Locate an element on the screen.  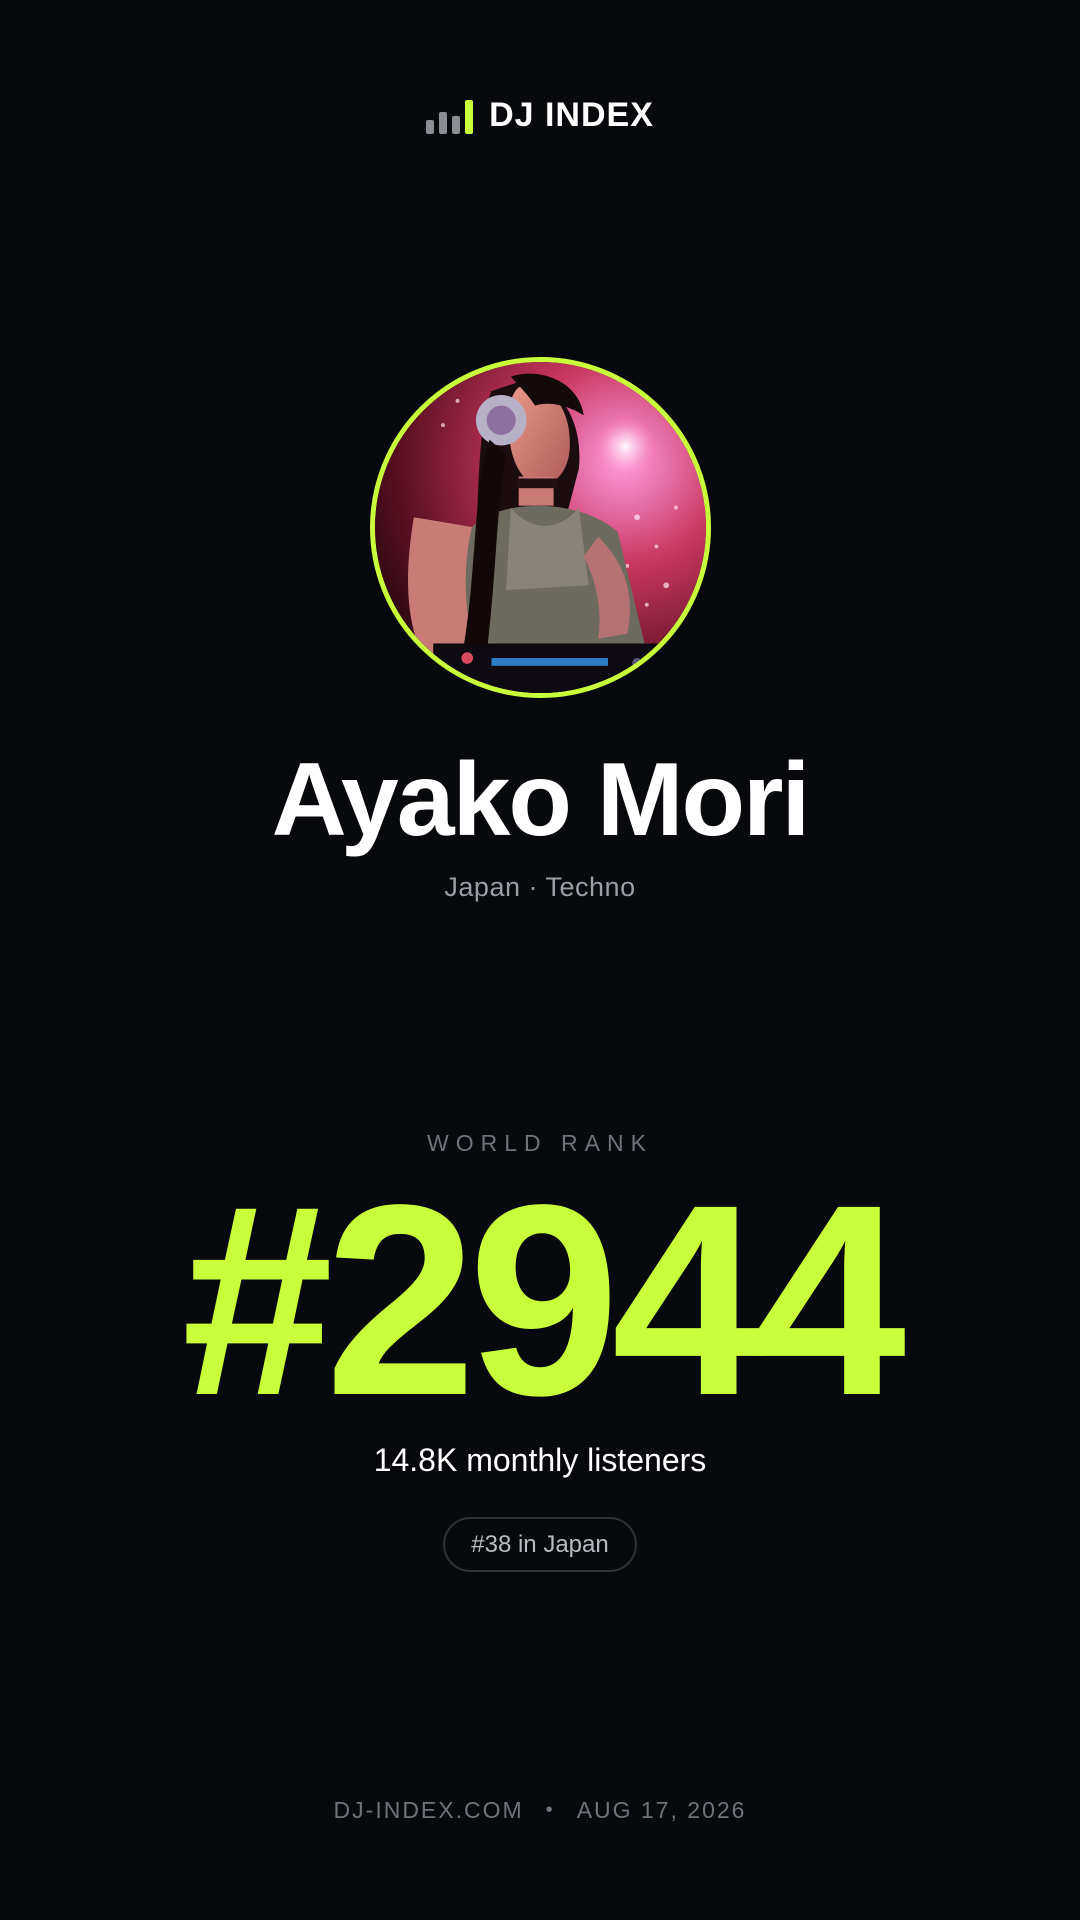
country-rank-row: #38 in Japan is located at coordinates (540, 1544).